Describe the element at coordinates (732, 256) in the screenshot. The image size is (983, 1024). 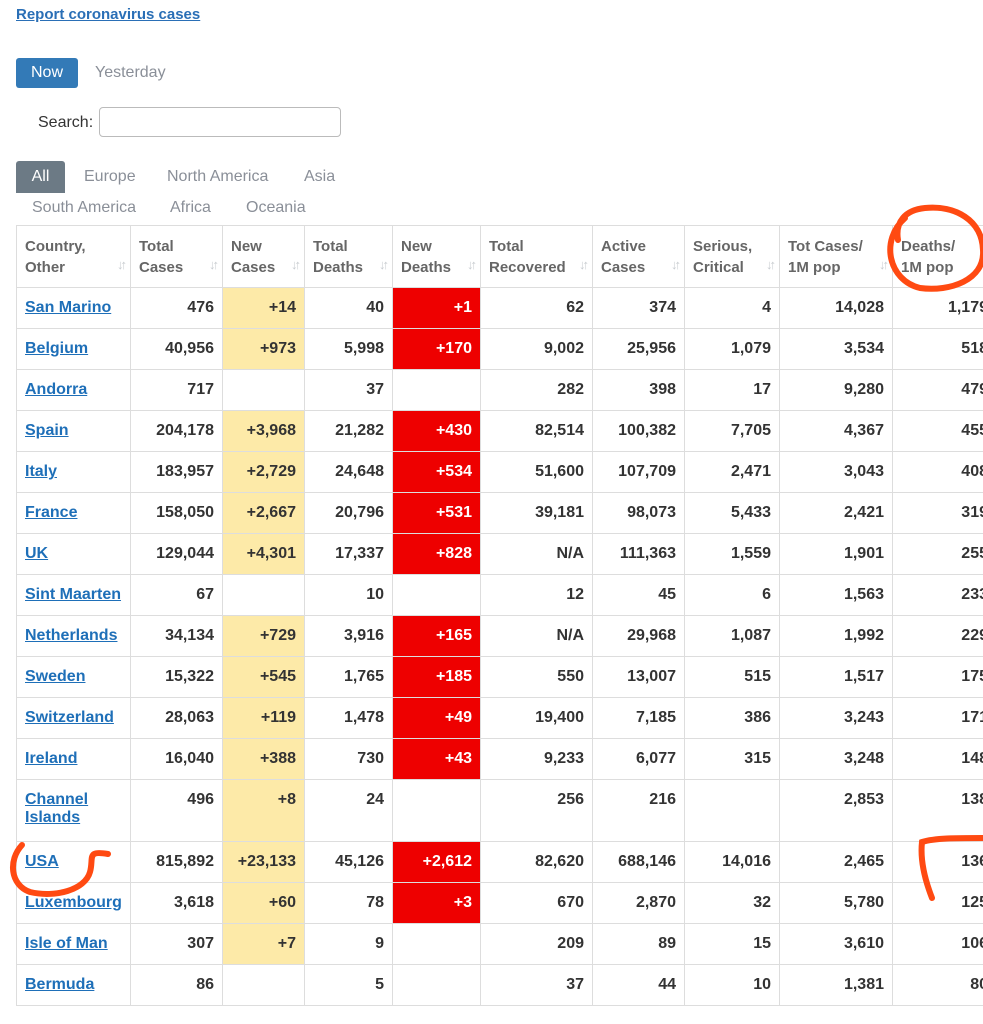
I see `column-header-serious-critical: Serious, Critical ↓↑` at that location.